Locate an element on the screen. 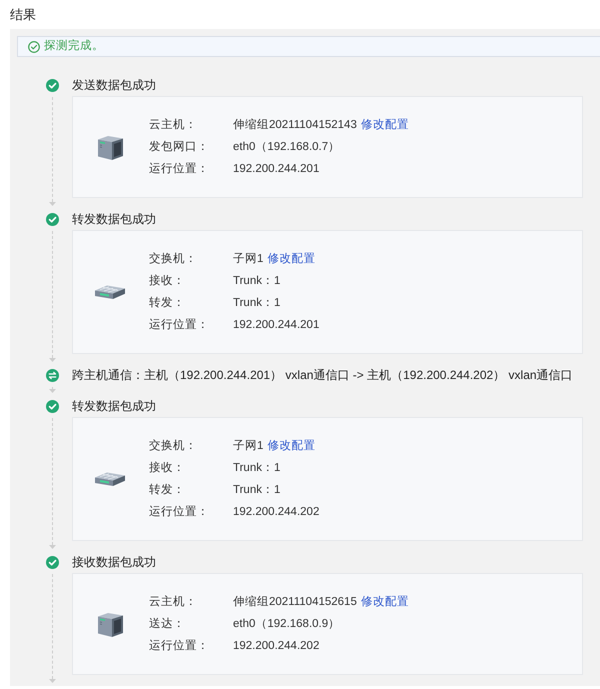  page-title: 结果 is located at coordinates (23, 14).